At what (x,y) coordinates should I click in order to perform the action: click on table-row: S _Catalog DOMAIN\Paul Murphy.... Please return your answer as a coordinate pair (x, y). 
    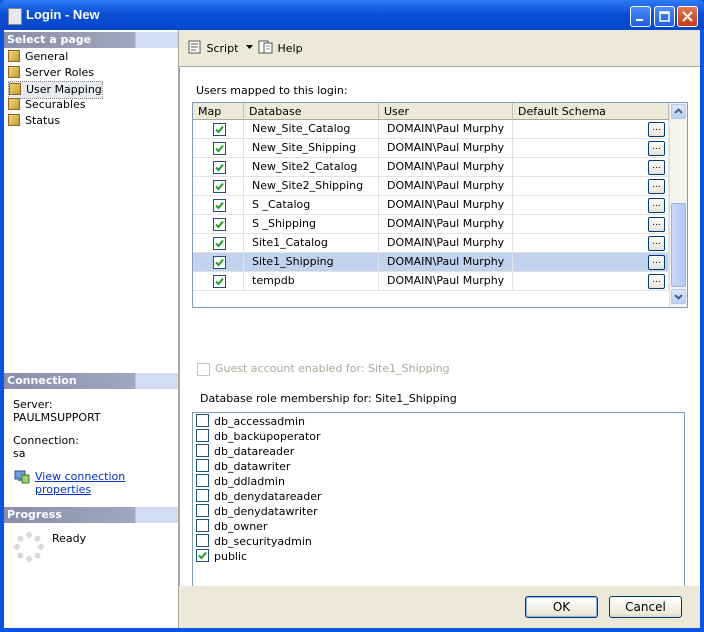
    Looking at the image, I should click on (431, 205).